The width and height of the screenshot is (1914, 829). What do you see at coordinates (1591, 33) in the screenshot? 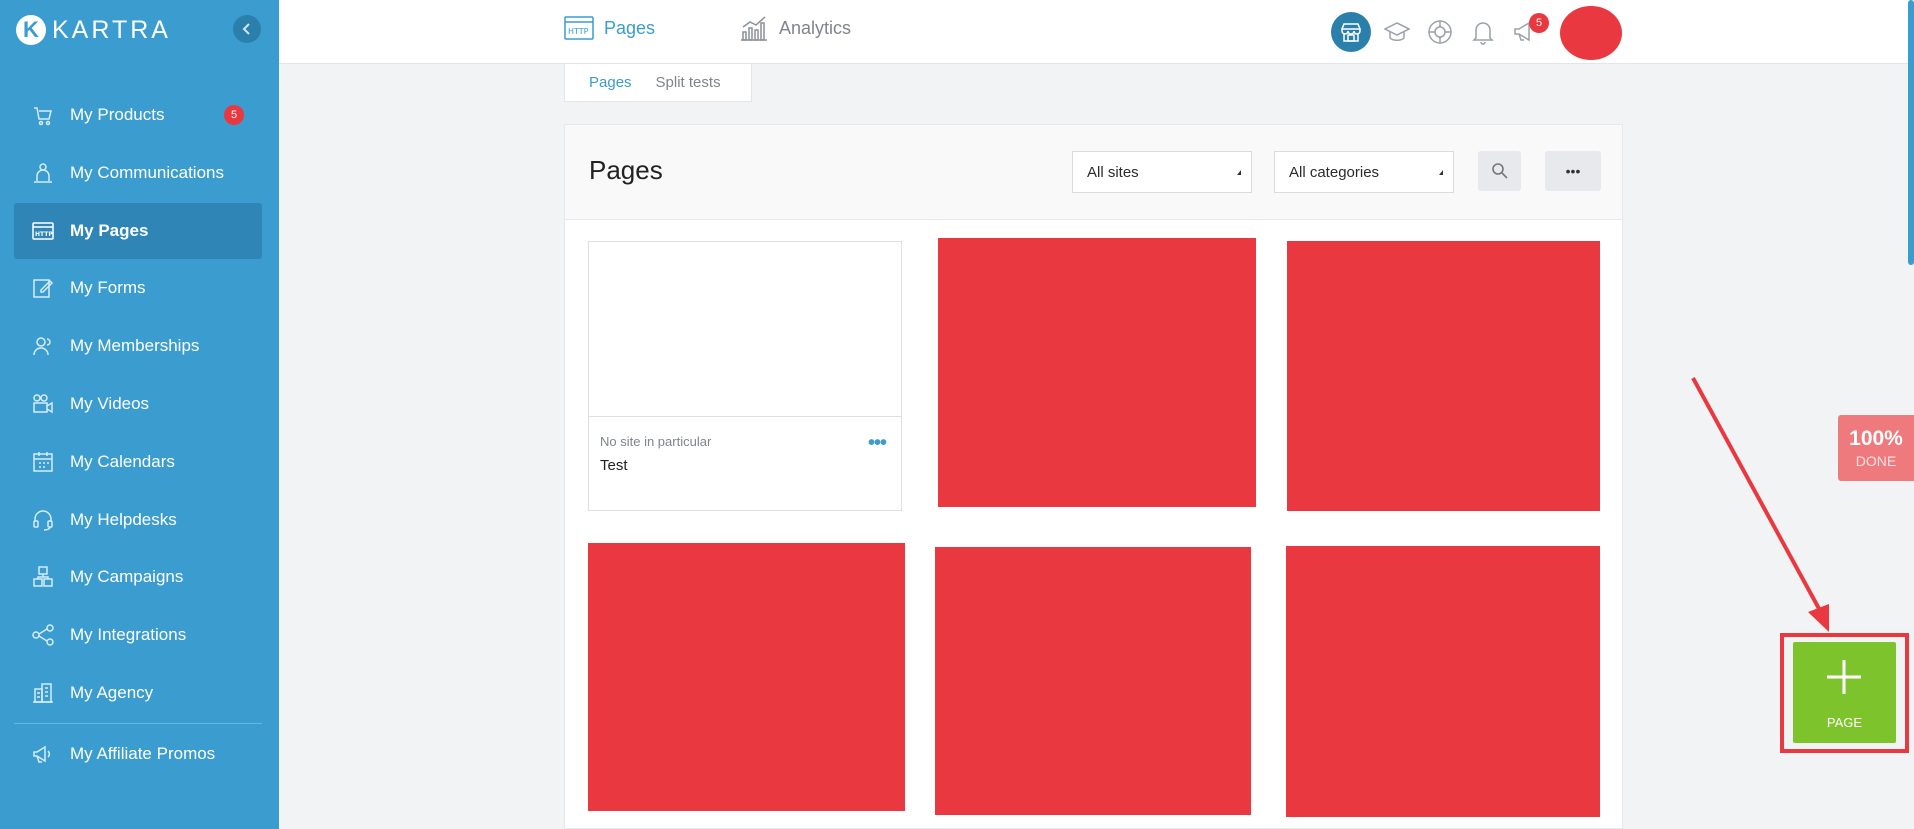
I see `user-avatar` at bounding box center [1591, 33].